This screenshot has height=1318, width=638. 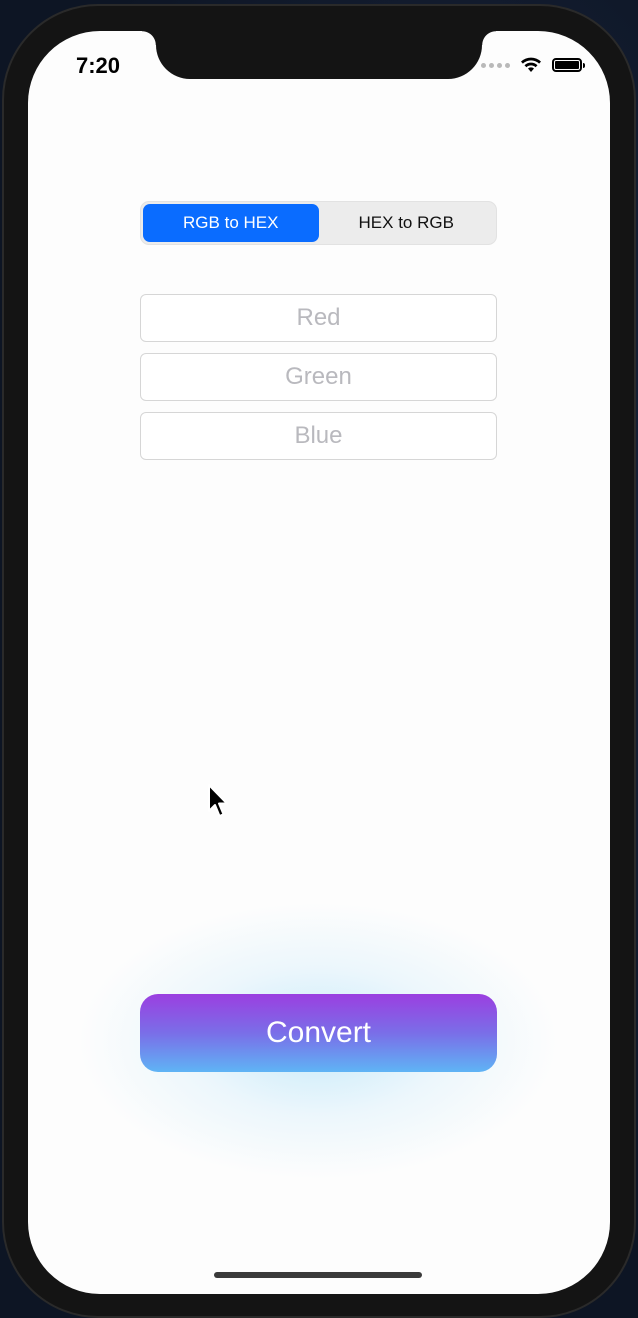 I want to click on red-input, so click(x=318, y=318).